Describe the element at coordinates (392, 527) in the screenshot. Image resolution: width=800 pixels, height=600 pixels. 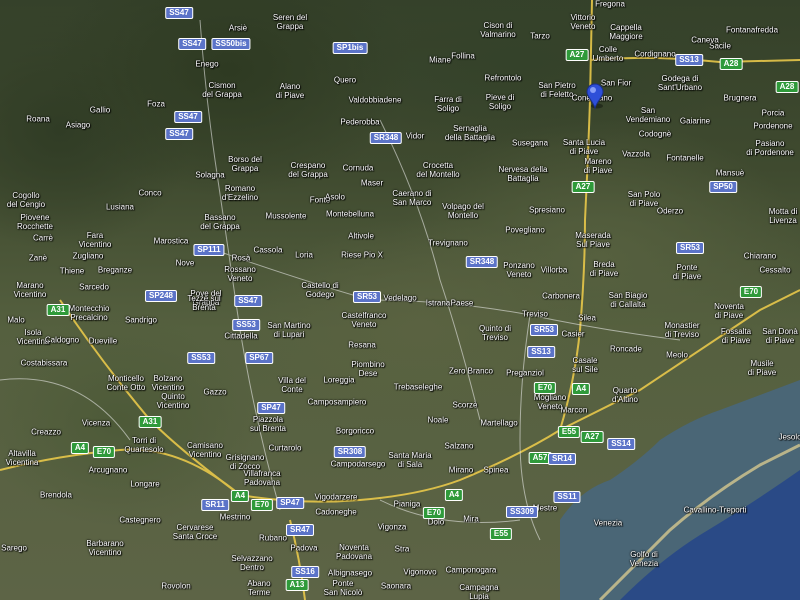
I see `place-label: Vigonza` at that location.